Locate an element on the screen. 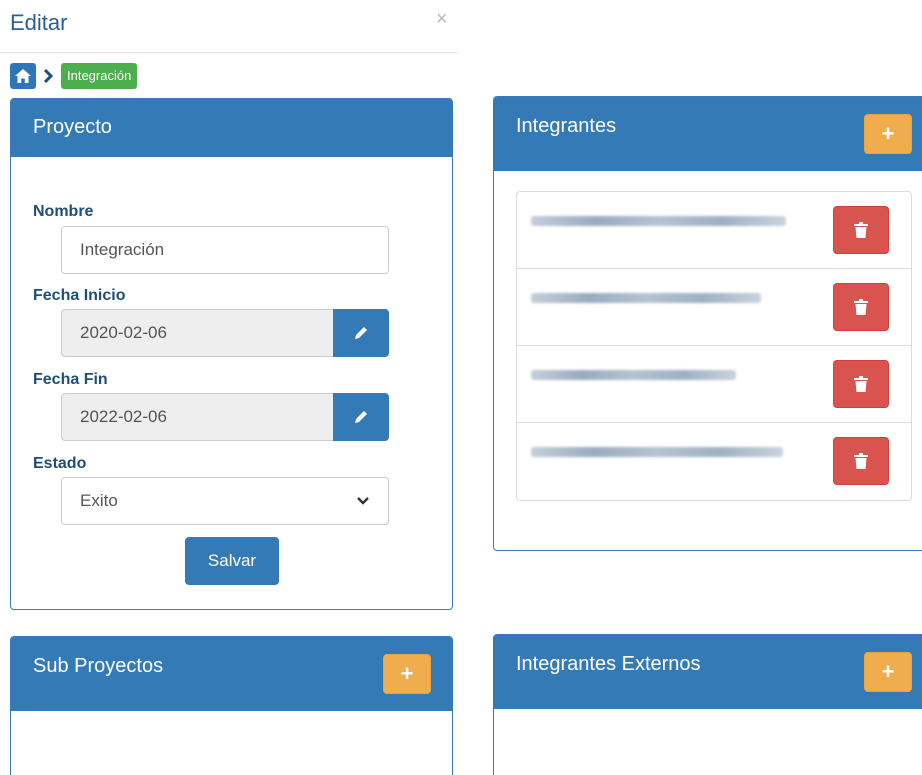 The width and height of the screenshot is (922, 775). add-integrante-externo-button: + is located at coordinates (888, 672).